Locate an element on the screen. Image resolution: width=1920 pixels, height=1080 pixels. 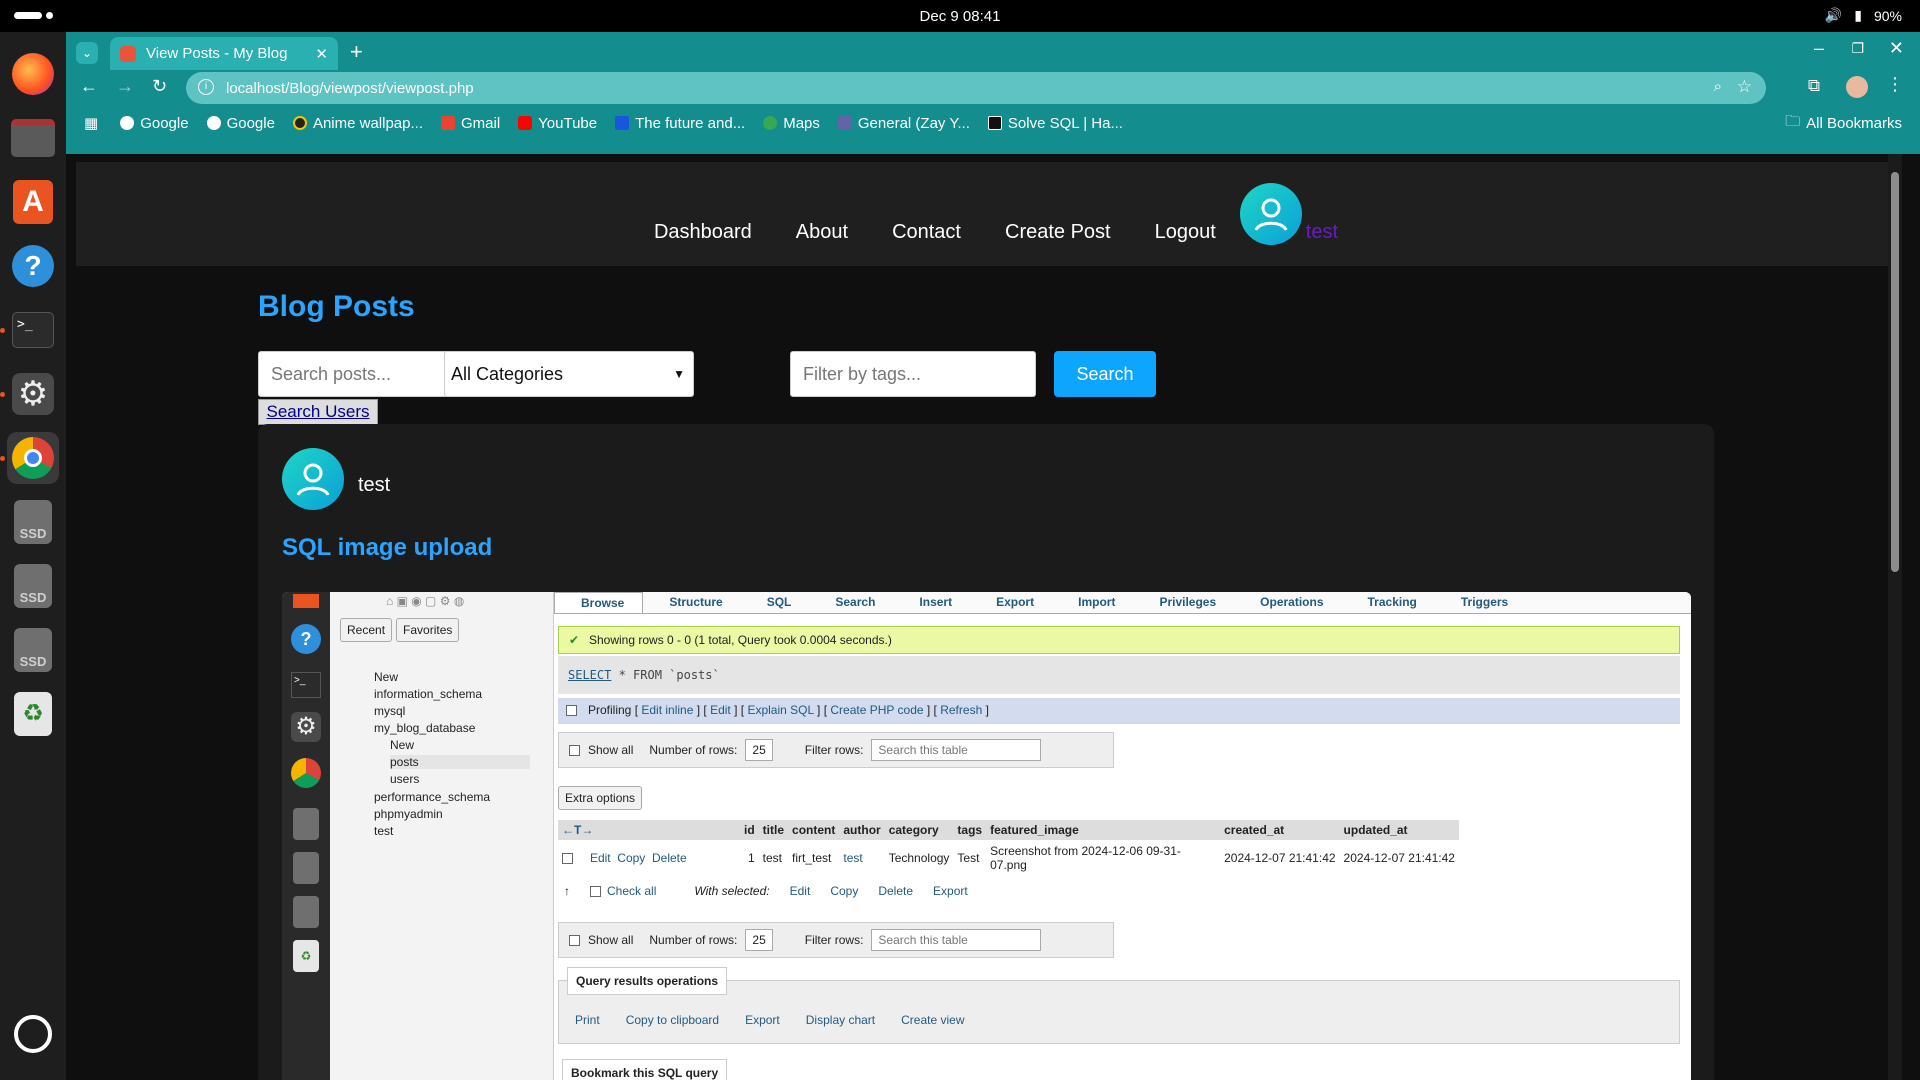
reload-icon: ↻ is located at coordinates (159, 86).